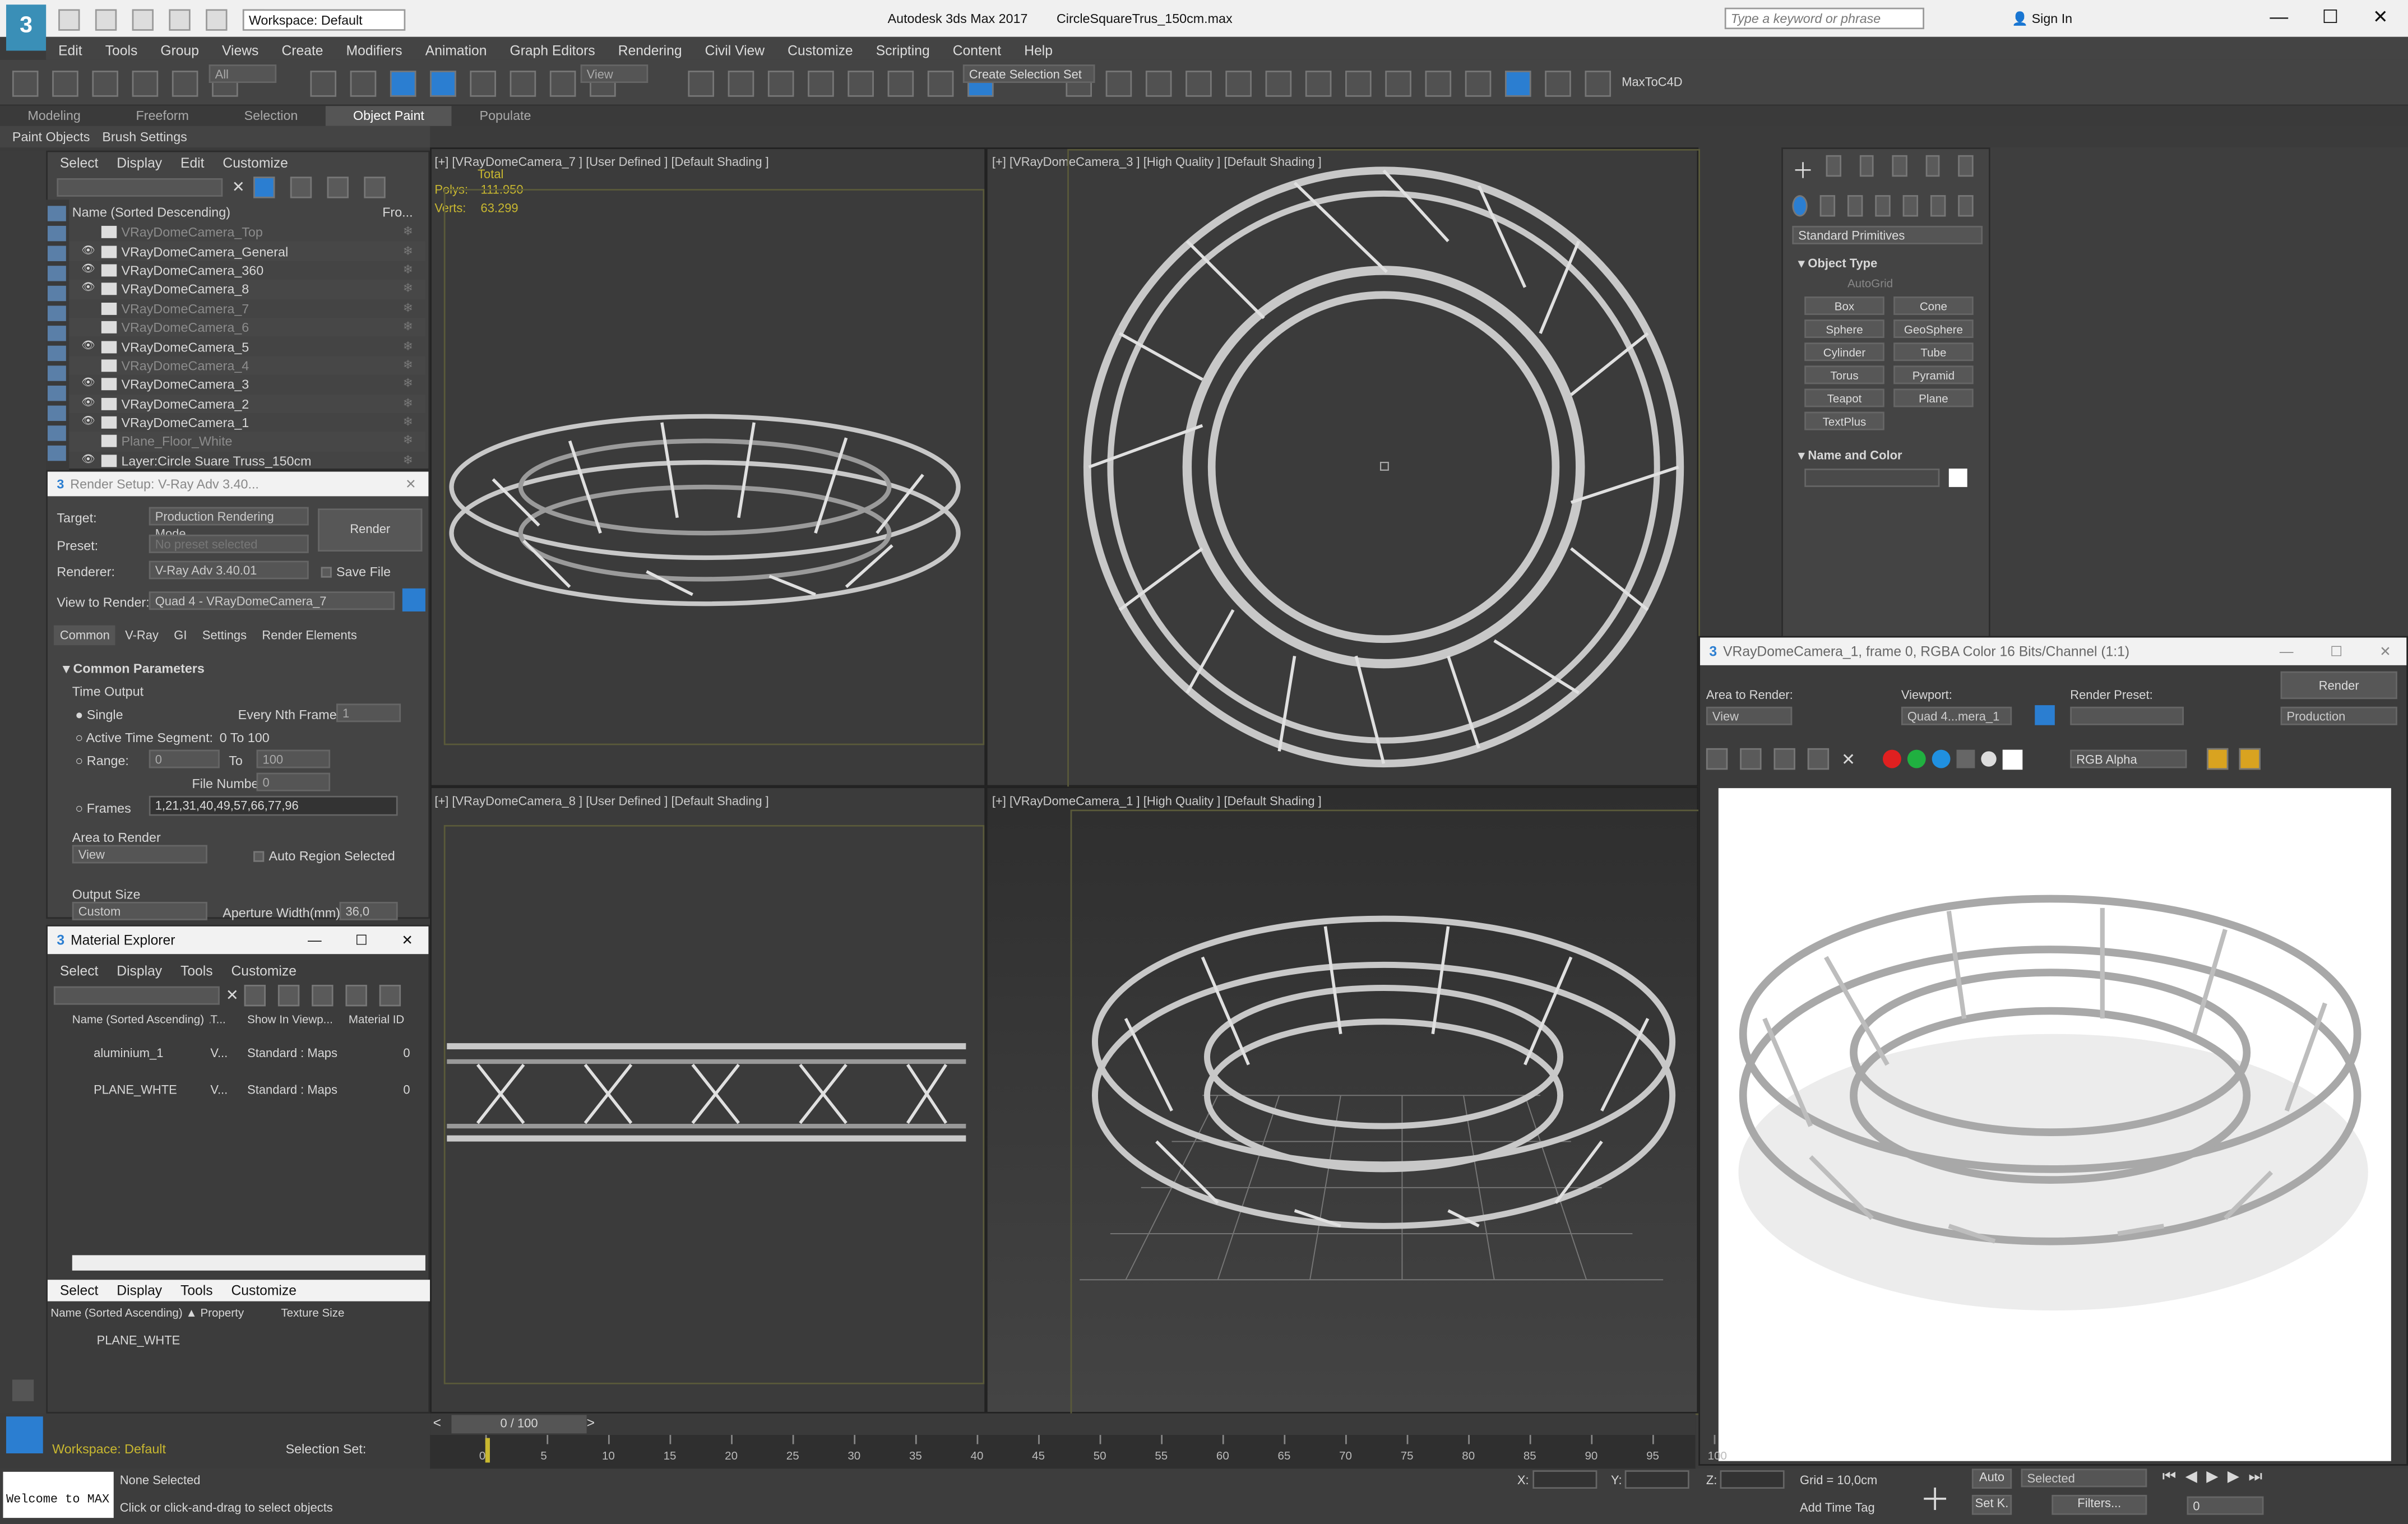 The width and height of the screenshot is (2408, 1524). Describe the element at coordinates (323, 84) in the screenshot. I see `select-icon` at that location.